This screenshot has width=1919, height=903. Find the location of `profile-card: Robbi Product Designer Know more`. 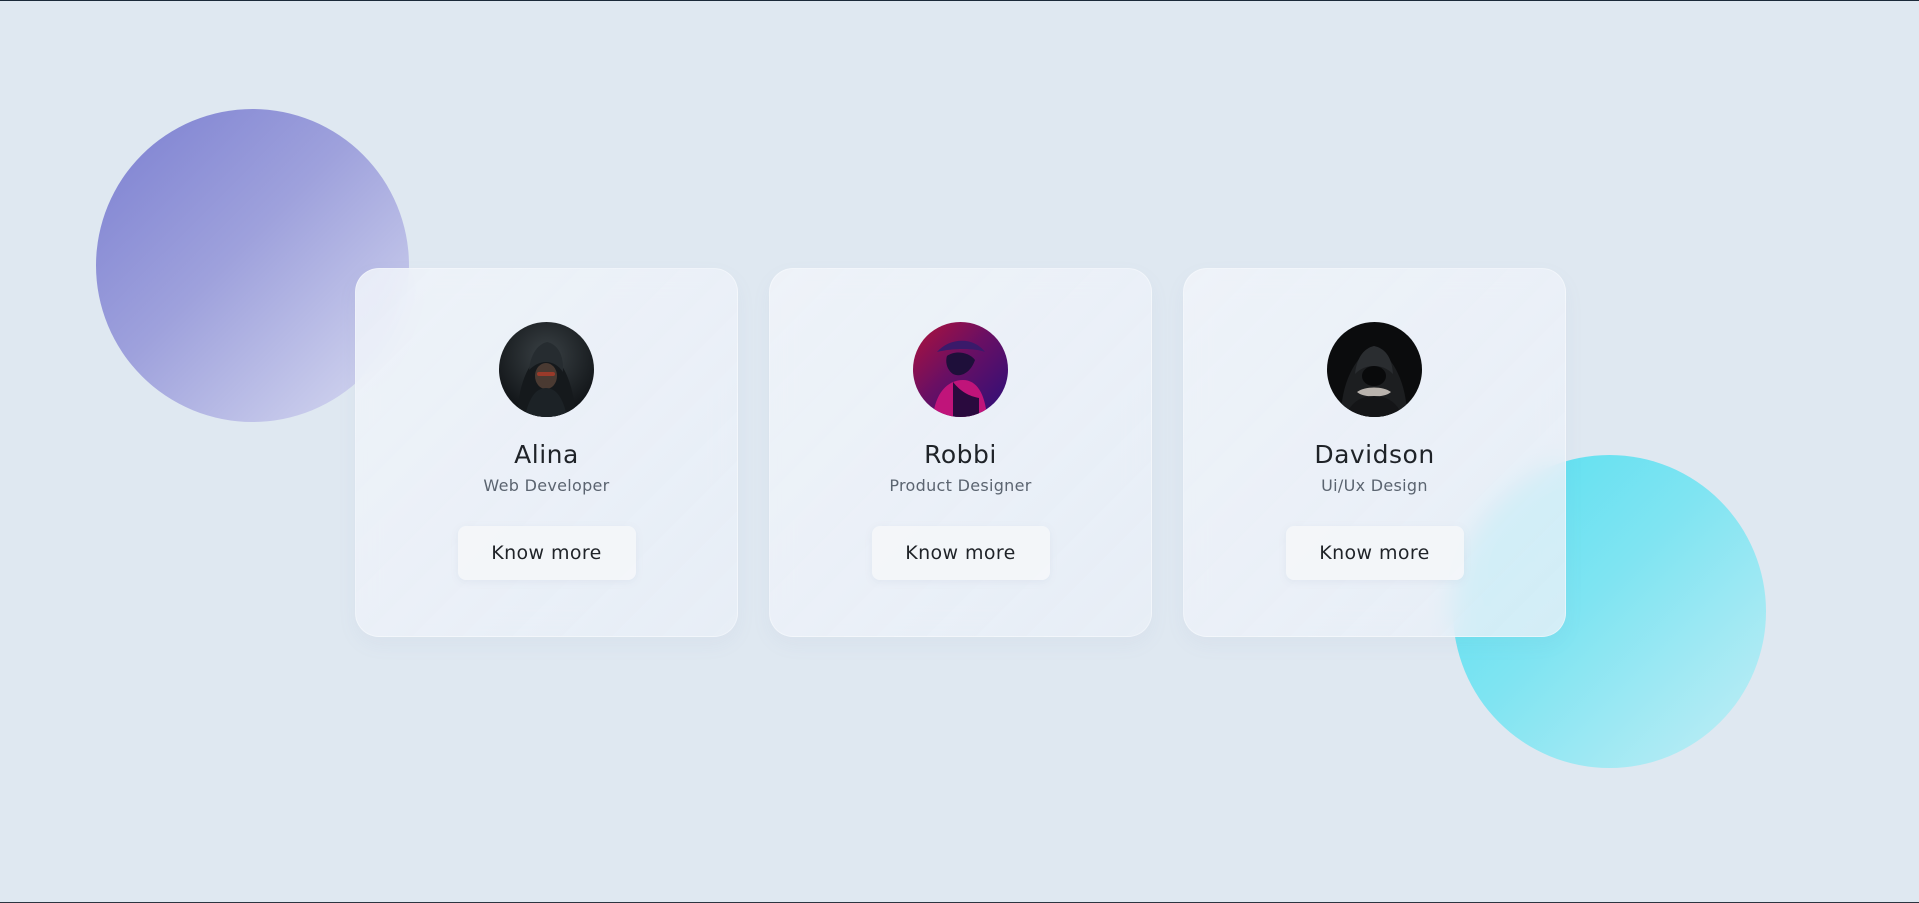

profile-card: Robbi Product Designer Know more is located at coordinates (960, 452).